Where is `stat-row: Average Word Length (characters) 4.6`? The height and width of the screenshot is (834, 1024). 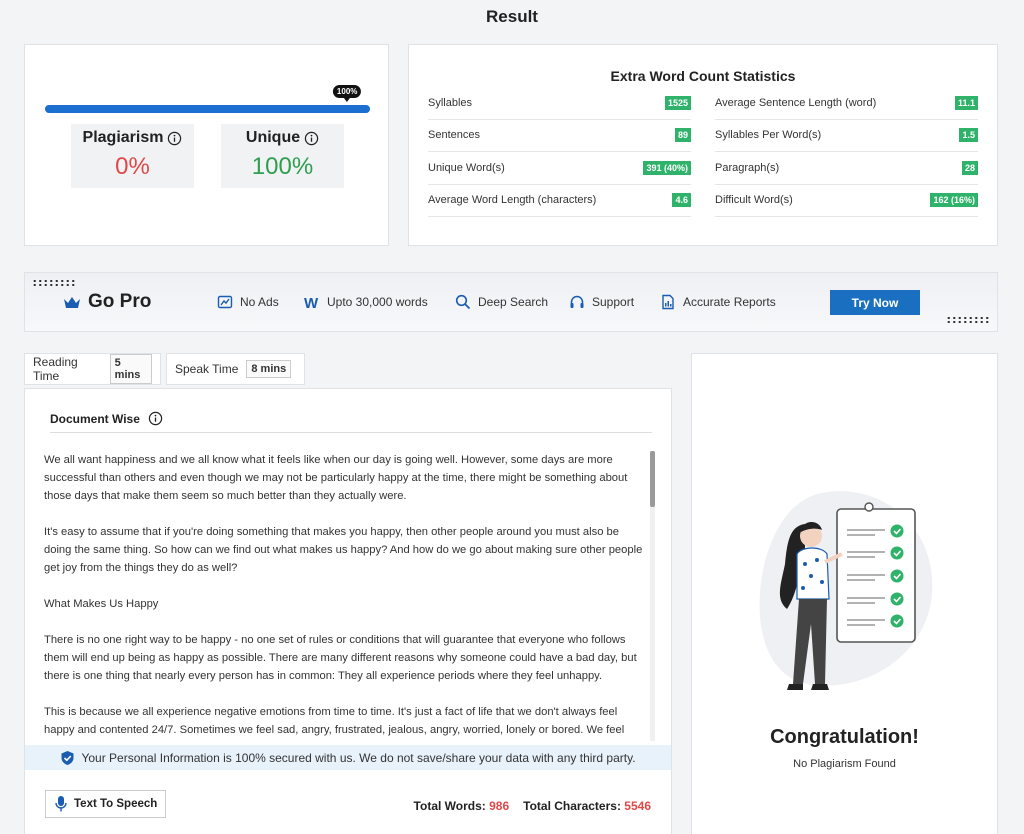
stat-row: Average Word Length (characters) 4.6 is located at coordinates (559, 201).